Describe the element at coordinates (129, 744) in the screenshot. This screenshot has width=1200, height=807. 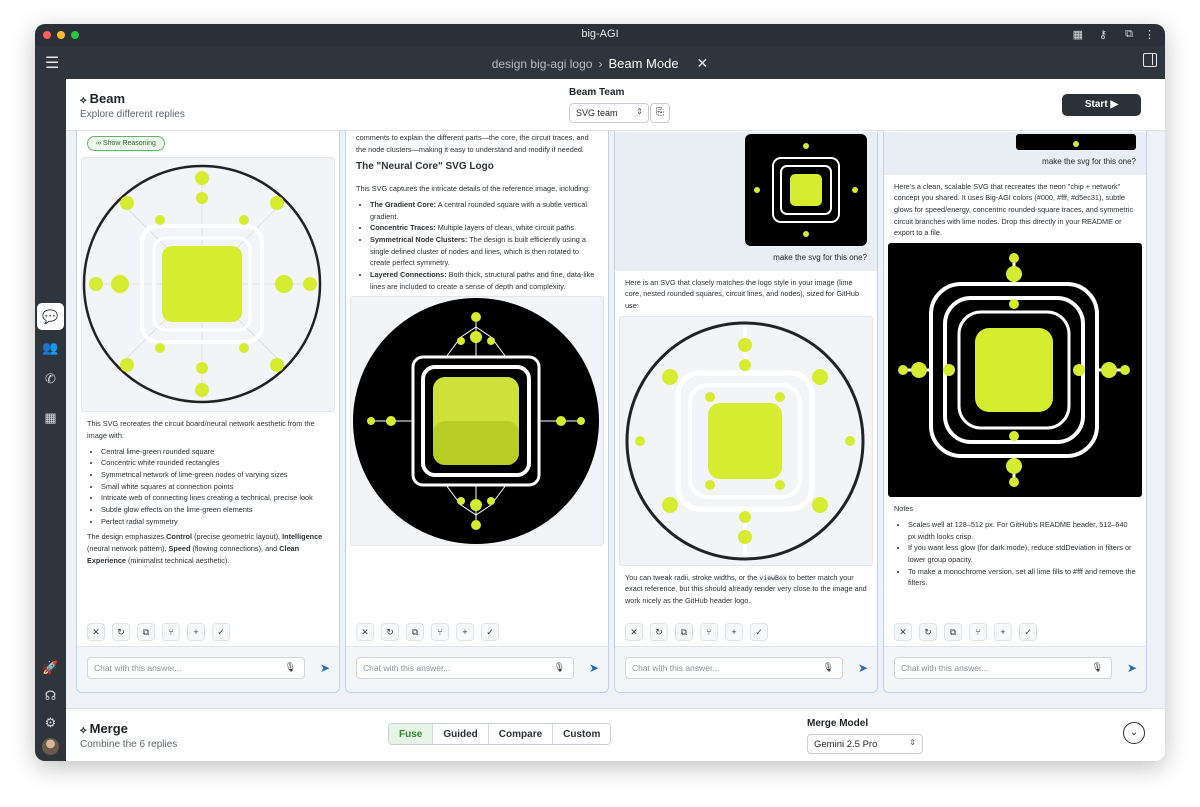
I see `merge-subtitle: Combine the 6 replies` at that location.